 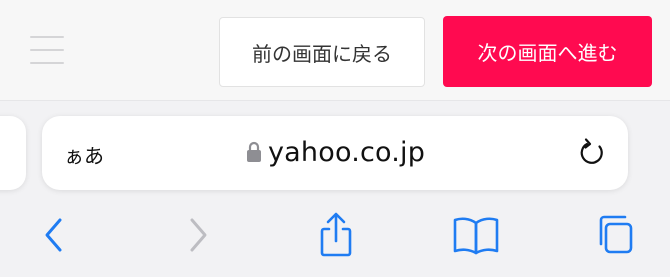 I want to click on chevron-left-icon, so click(x=53, y=235).